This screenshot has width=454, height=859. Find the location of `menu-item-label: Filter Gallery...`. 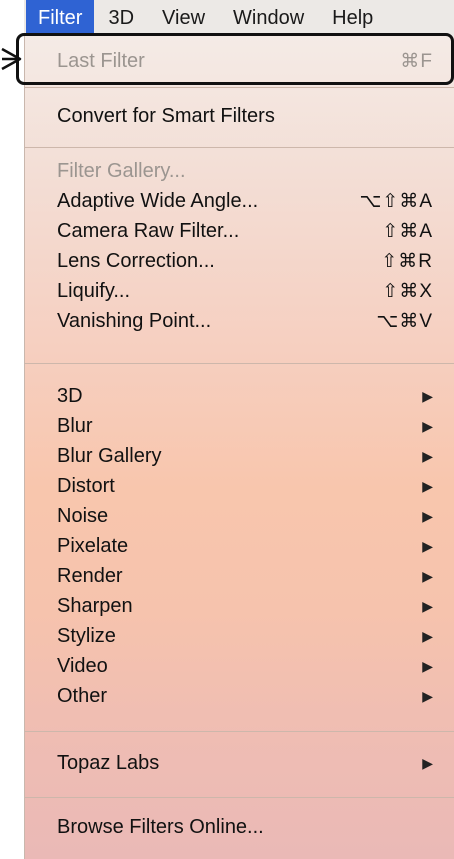

menu-item-label: Filter Gallery... is located at coordinates (121, 170).